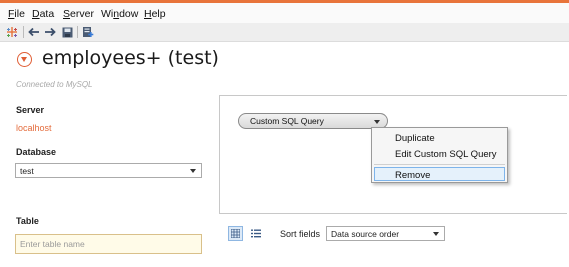  I want to click on forward-arrow-icon, so click(50, 32).